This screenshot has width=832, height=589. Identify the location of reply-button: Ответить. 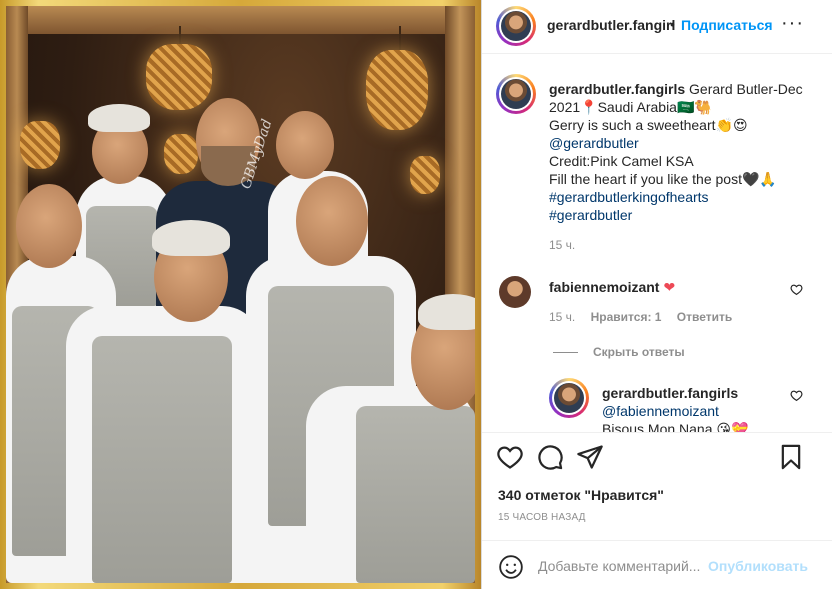
(704, 317).